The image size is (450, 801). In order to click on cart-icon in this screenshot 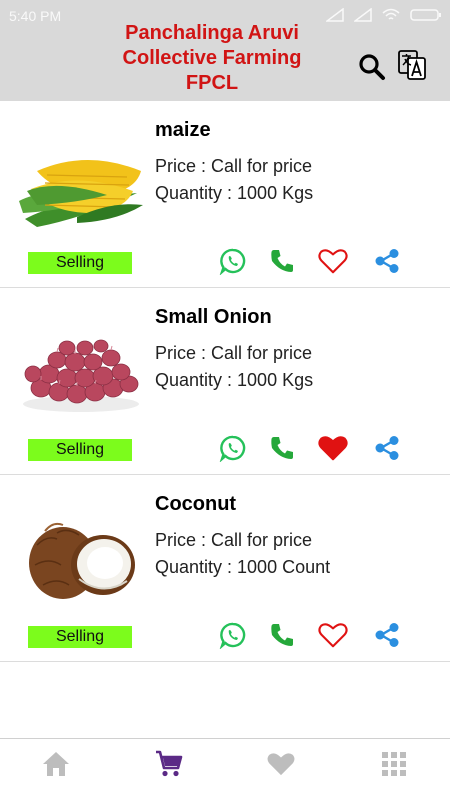, I will do `click(169, 763)`.